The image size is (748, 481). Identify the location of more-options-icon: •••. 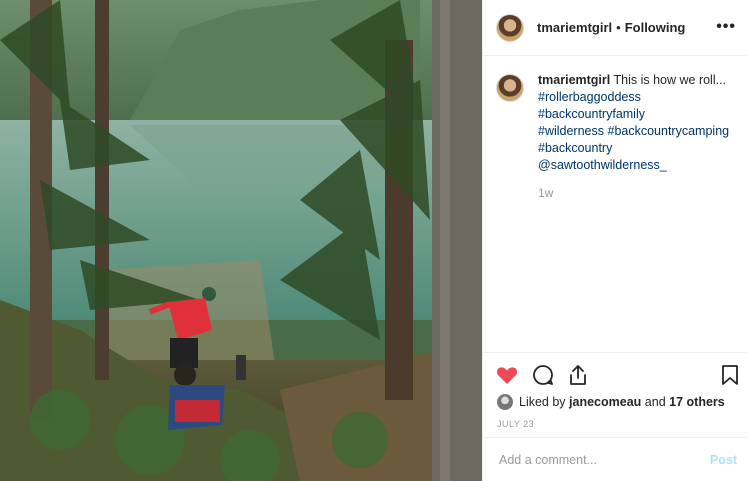
(726, 27).